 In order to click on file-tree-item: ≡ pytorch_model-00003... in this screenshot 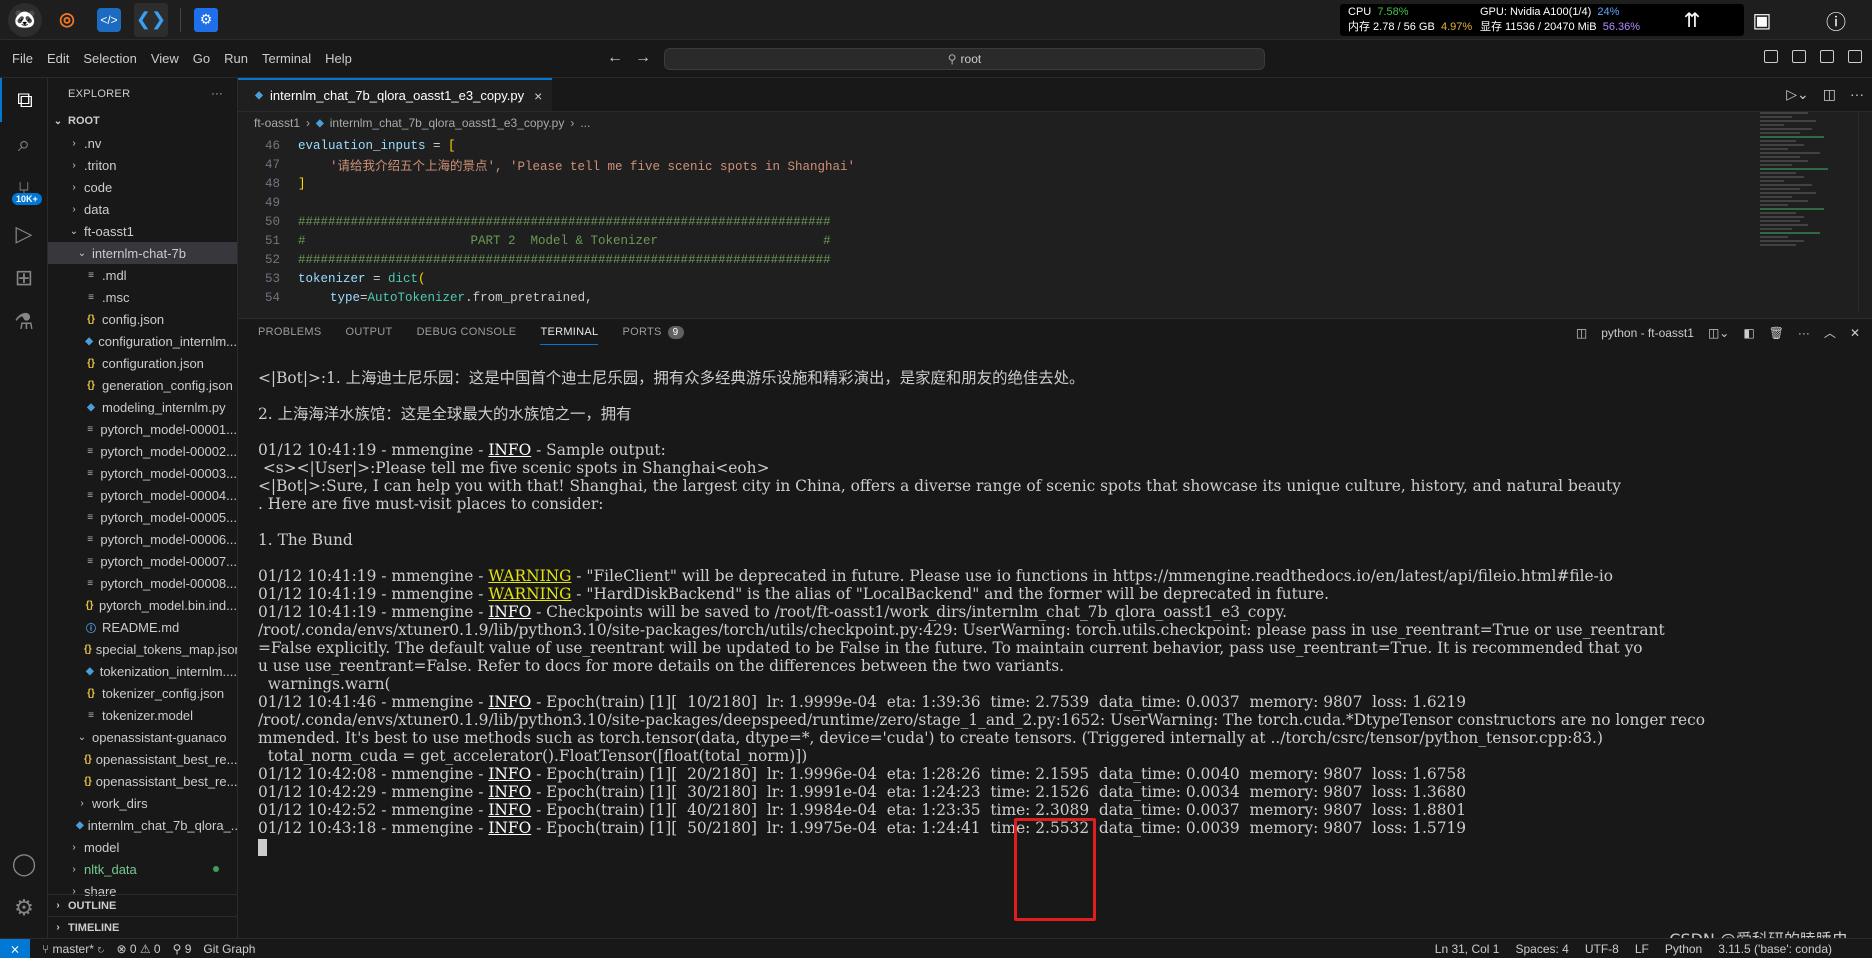, I will do `click(142, 473)`.